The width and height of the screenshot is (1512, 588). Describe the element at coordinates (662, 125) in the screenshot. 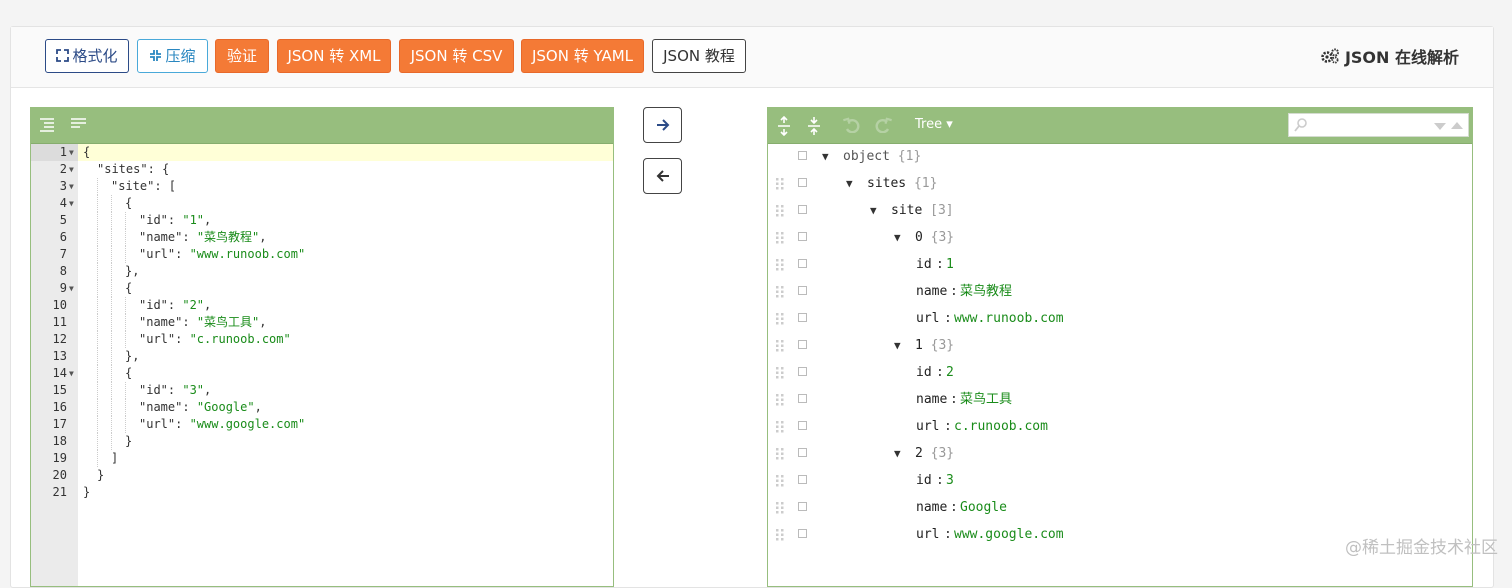

I see `copy-to-right-button` at that location.